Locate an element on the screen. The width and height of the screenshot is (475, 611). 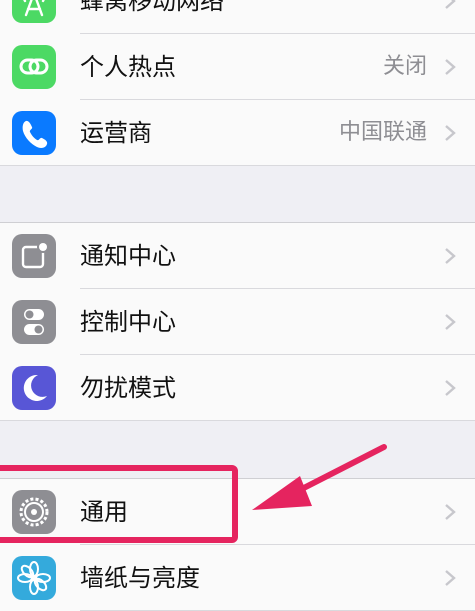
notification-center-icon is located at coordinates (34, 256).